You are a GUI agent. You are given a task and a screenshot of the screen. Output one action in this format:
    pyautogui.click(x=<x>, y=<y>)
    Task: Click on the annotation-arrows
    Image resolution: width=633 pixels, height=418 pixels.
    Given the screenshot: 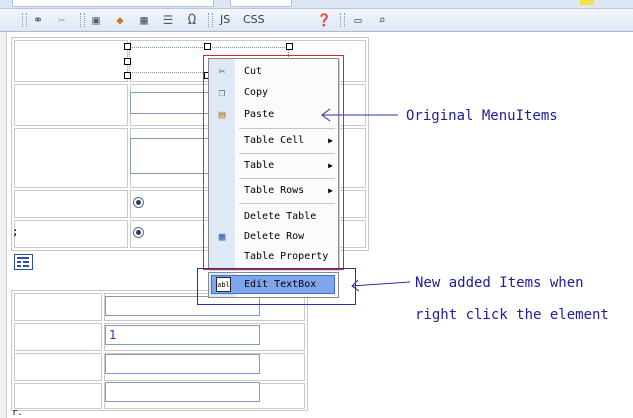 What is the action you would take?
    pyautogui.click(x=366, y=200)
    